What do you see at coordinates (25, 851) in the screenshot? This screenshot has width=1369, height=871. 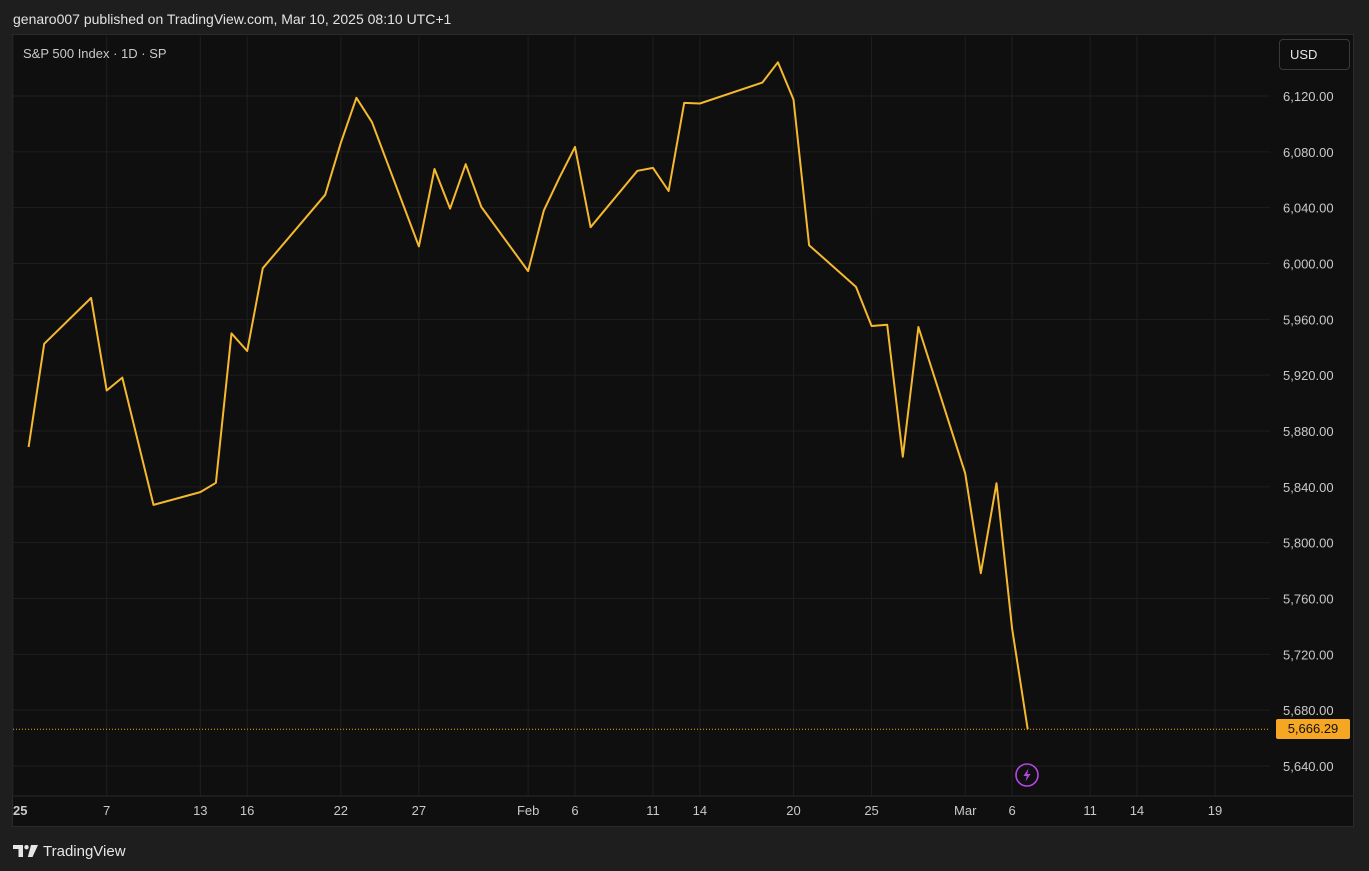 I see `tradingview-logo-icon` at bounding box center [25, 851].